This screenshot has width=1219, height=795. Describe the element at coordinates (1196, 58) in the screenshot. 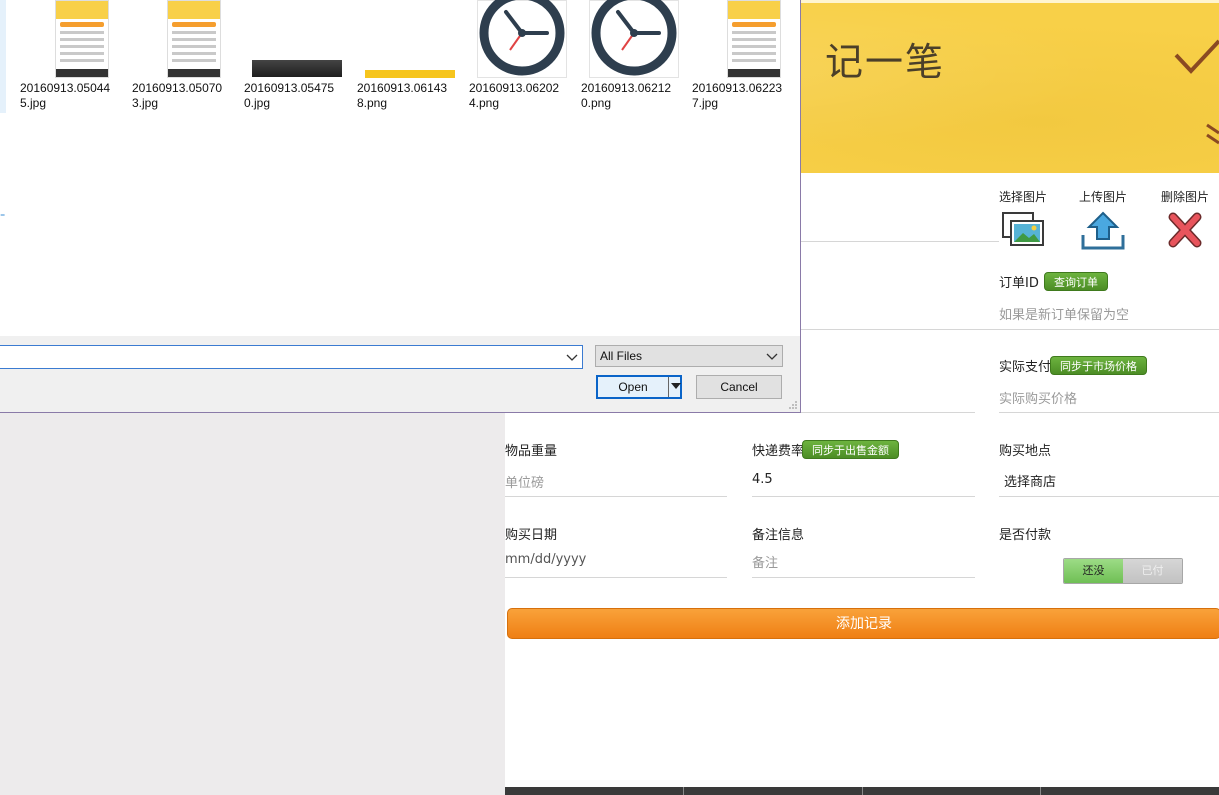

I see `check-icon` at that location.